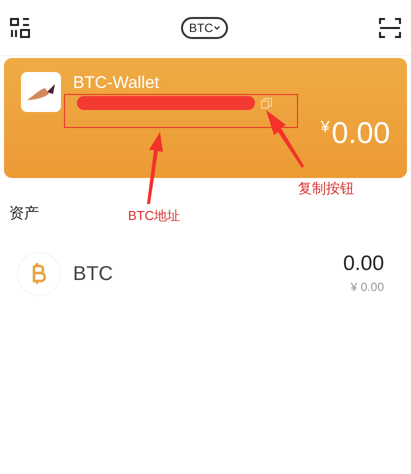 The image size is (411, 474). What do you see at coordinates (116, 83) in the screenshot?
I see `wallet-name: BTC-Wallet` at bounding box center [116, 83].